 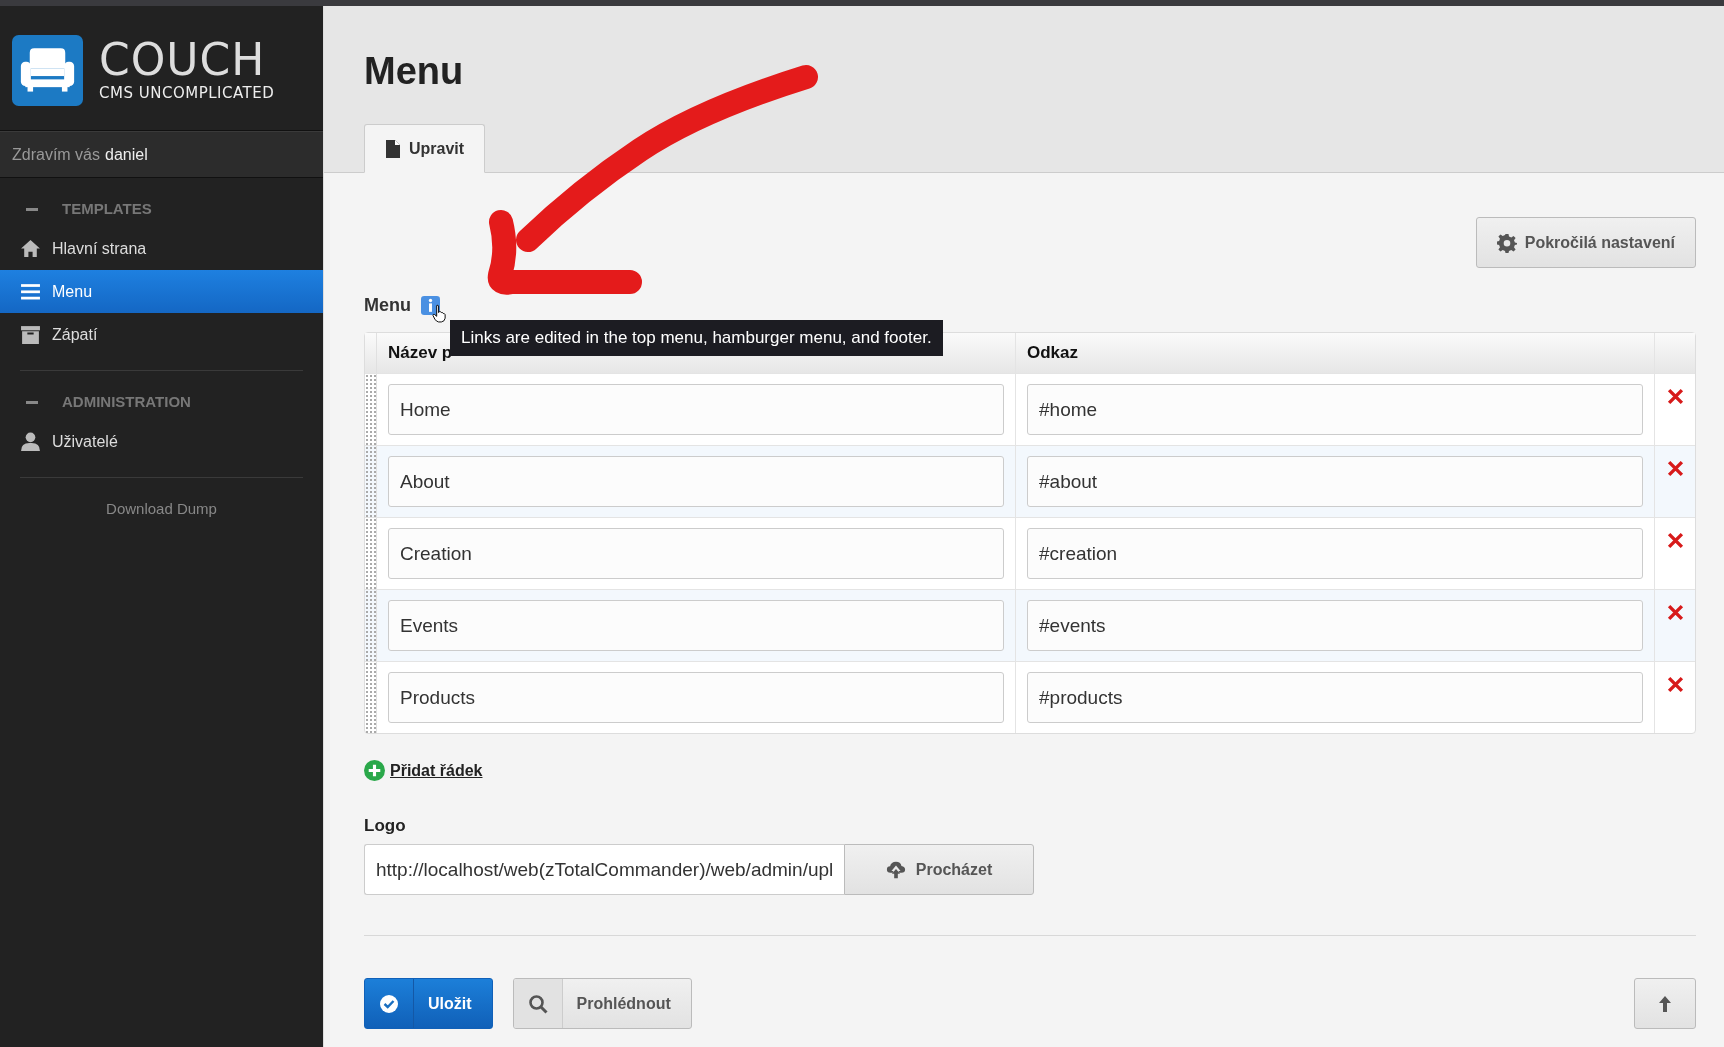 I want to click on input-field: #creation, so click(x=1335, y=553).